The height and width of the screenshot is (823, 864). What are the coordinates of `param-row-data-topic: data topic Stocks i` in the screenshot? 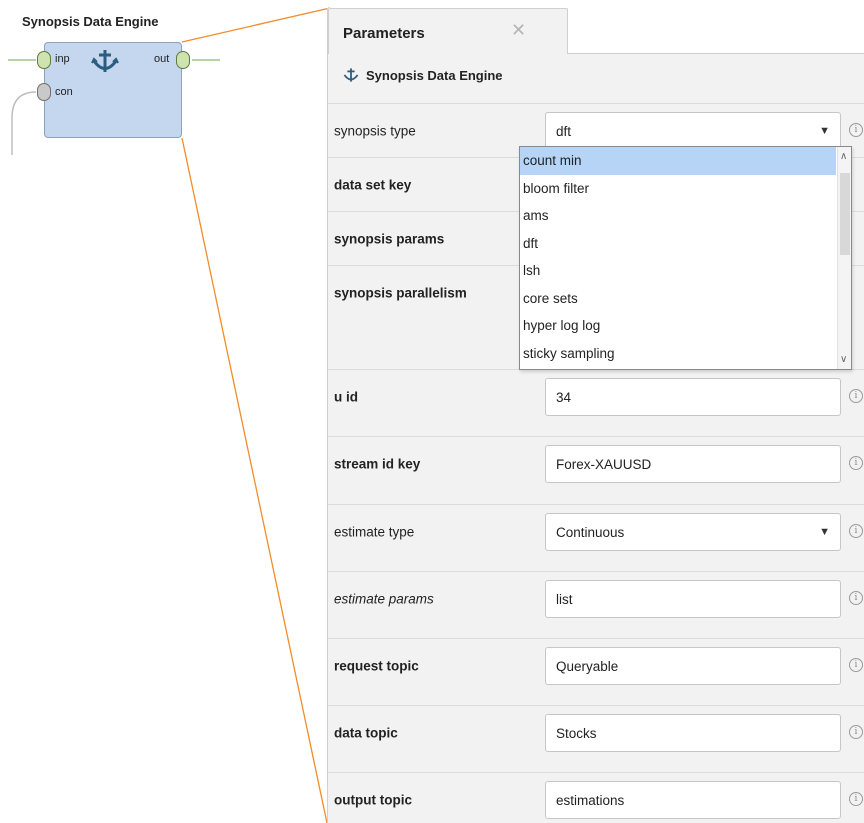 It's located at (596, 732).